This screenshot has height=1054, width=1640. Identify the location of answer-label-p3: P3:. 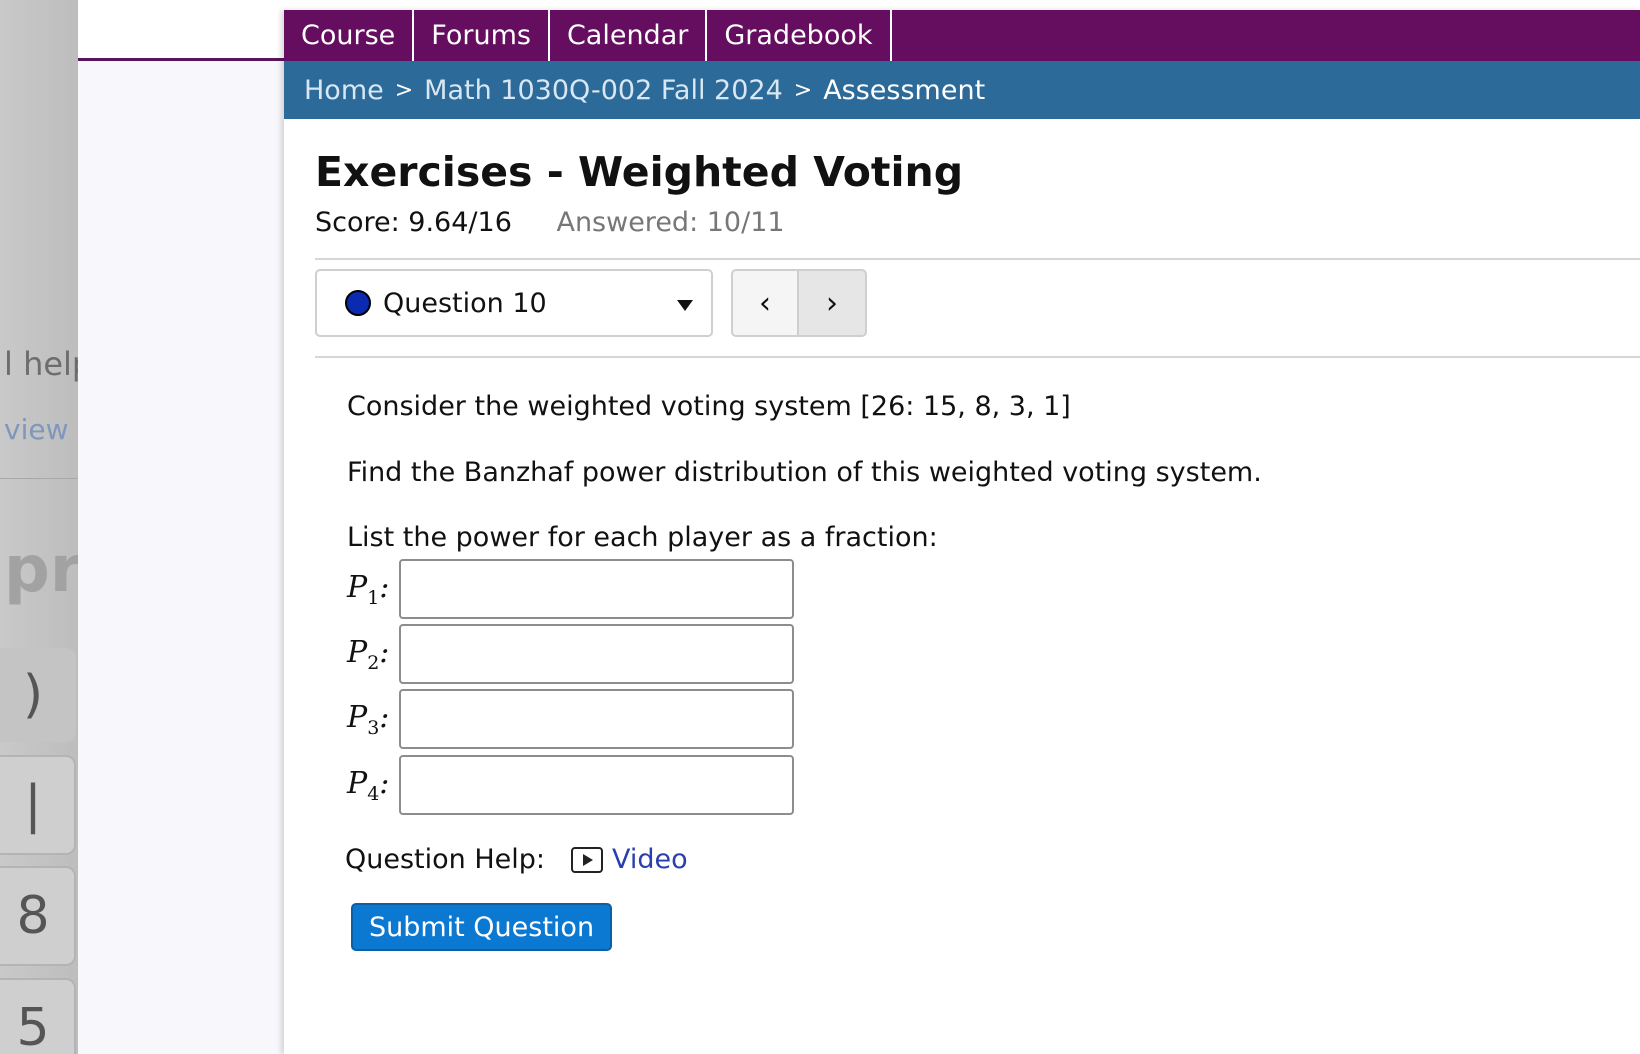
(368, 719).